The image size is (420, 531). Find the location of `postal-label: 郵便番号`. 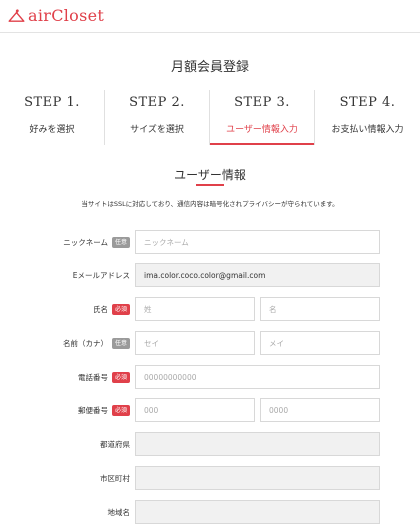

postal-label: 郵便番号 is located at coordinates (92, 410).